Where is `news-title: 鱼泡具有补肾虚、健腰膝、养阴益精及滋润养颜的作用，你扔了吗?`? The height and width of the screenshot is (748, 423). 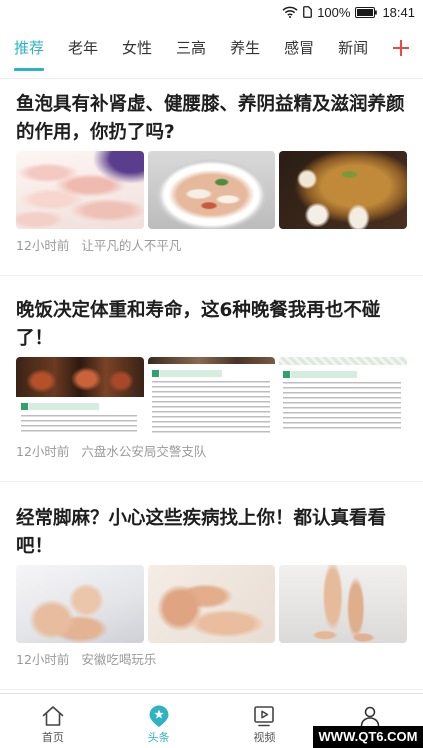 news-title: 鱼泡具有补肾虚、健腰膝、养阴益精及滋润养颜的作用，你扔了吗? is located at coordinates (210, 118).